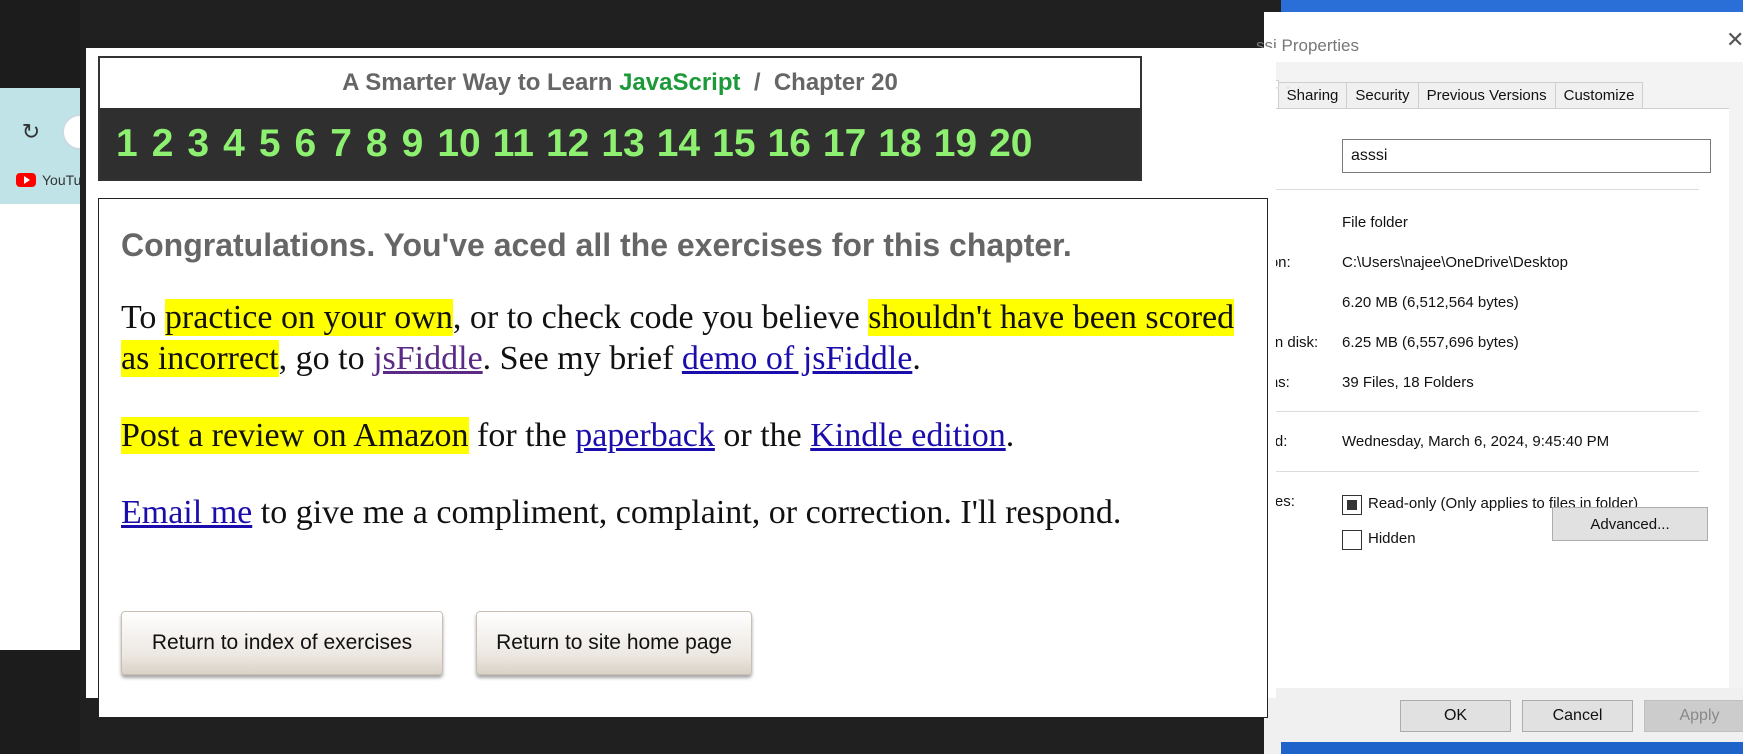 The image size is (1743, 754). Describe the element at coordinates (678, 144) in the screenshot. I see `chapter-link-14: 14` at that location.